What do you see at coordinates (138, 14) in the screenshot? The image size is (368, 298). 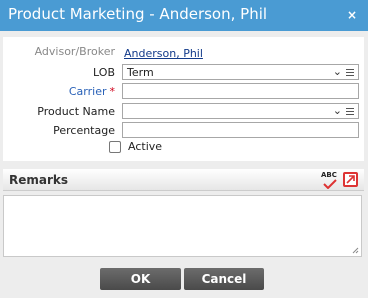 I see `dialog-title: Product Marketing - Anderson, Phil` at bounding box center [138, 14].